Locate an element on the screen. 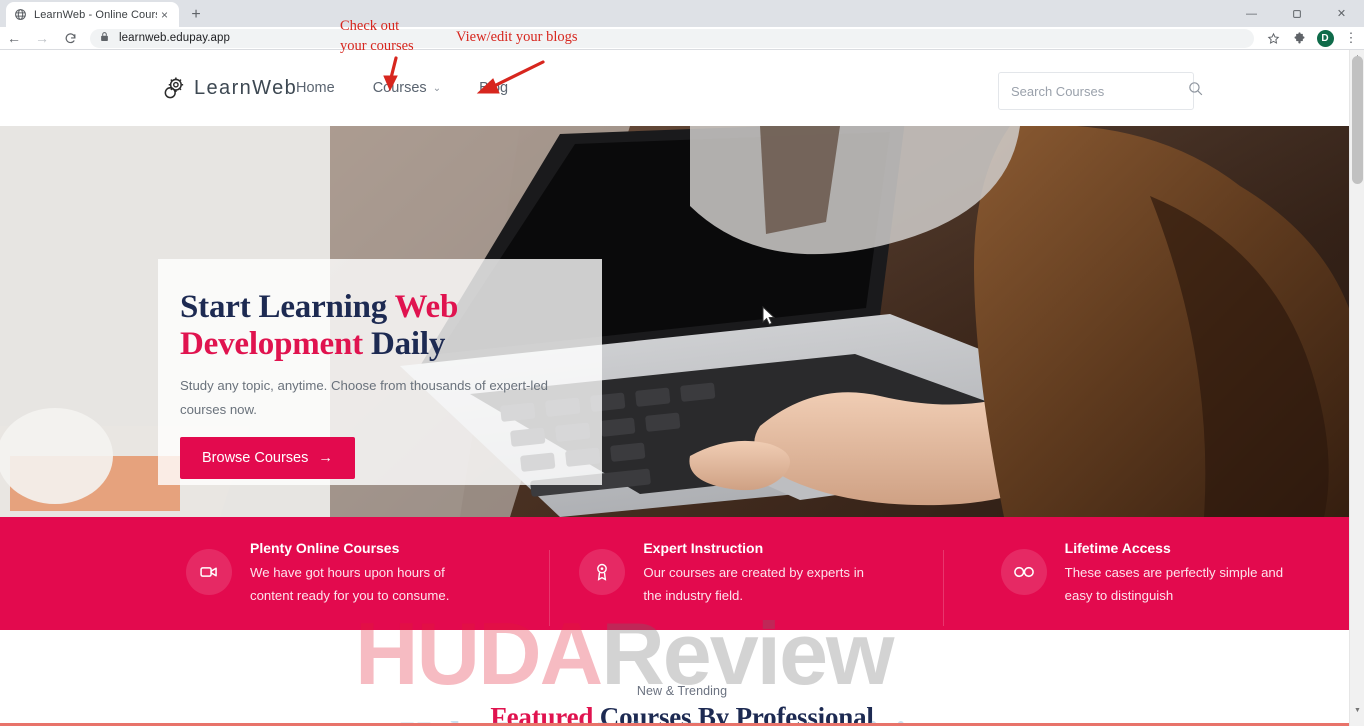 The height and width of the screenshot is (726, 1364). lock-icon is located at coordinates (106, 38).